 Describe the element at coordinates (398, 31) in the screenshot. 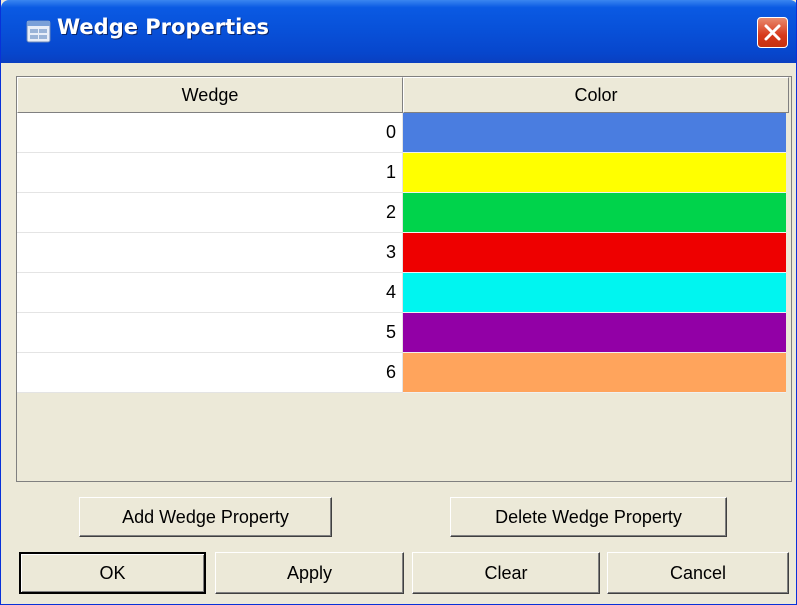

I see `title-bar: Wedge Properties` at that location.